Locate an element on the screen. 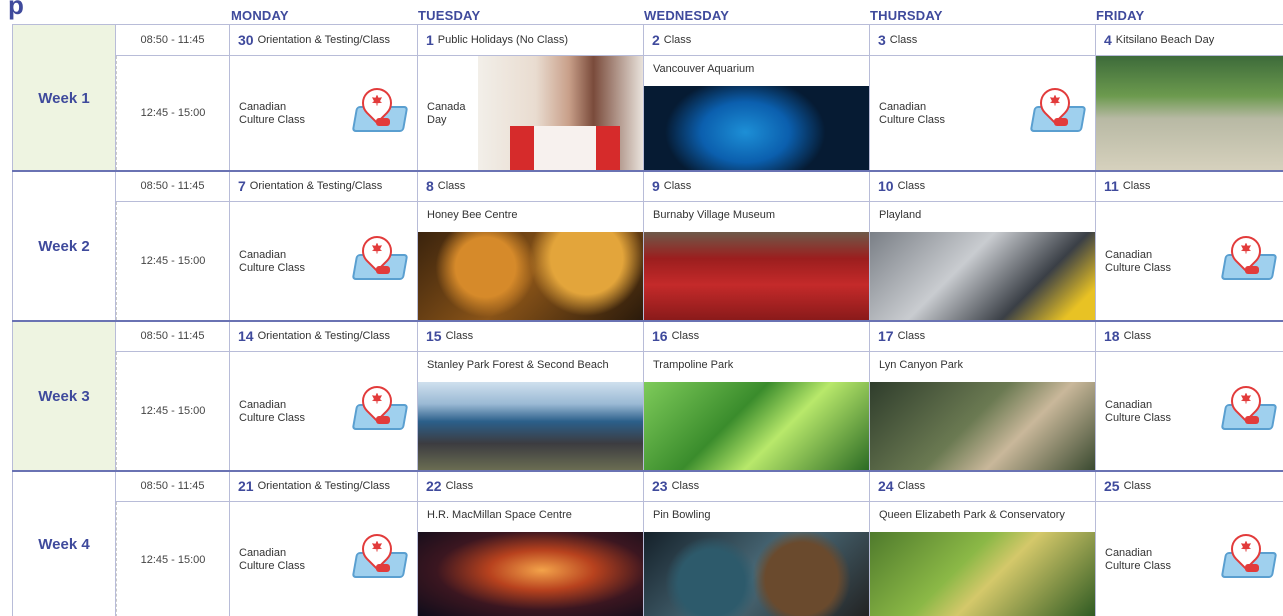 Image resolution: width=1283 pixels, height=616 pixels. day-cell: 11 Class is located at coordinates (1189, 186).